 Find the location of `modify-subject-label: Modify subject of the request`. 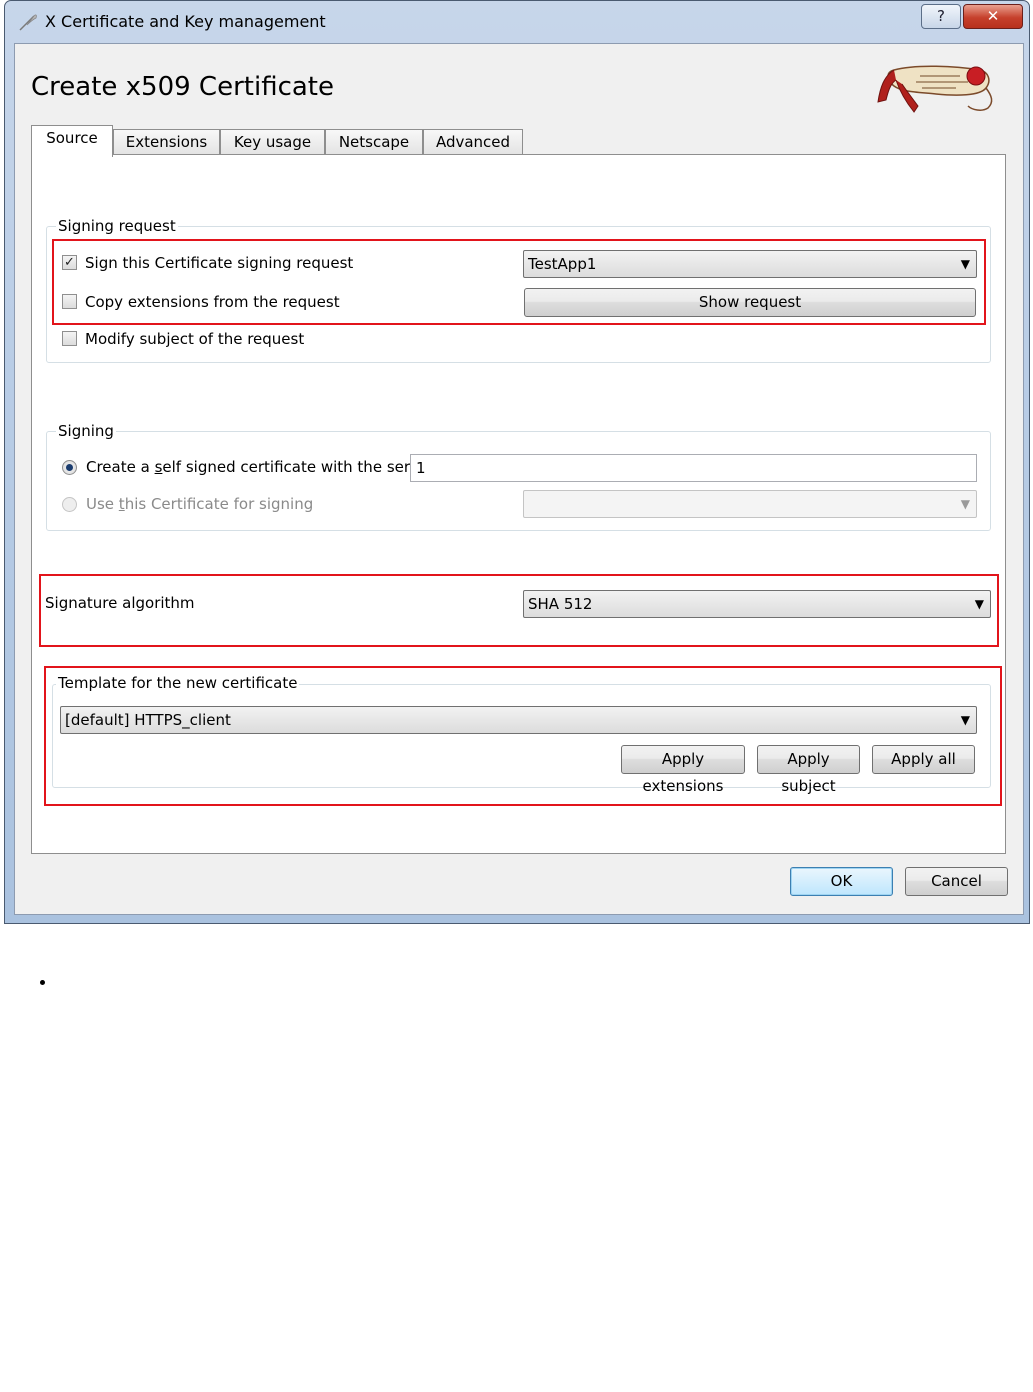

modify-subject-label: Modify subject of the request is located at coordinates (195, 339).